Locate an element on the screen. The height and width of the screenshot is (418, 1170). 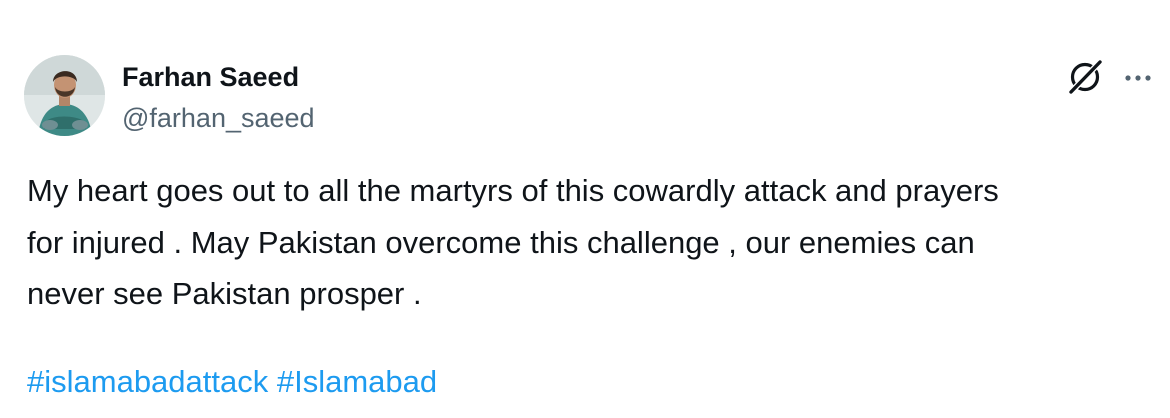
hashtag-islamabadattack: #islamabadattack is located at coordinates (147, 381).